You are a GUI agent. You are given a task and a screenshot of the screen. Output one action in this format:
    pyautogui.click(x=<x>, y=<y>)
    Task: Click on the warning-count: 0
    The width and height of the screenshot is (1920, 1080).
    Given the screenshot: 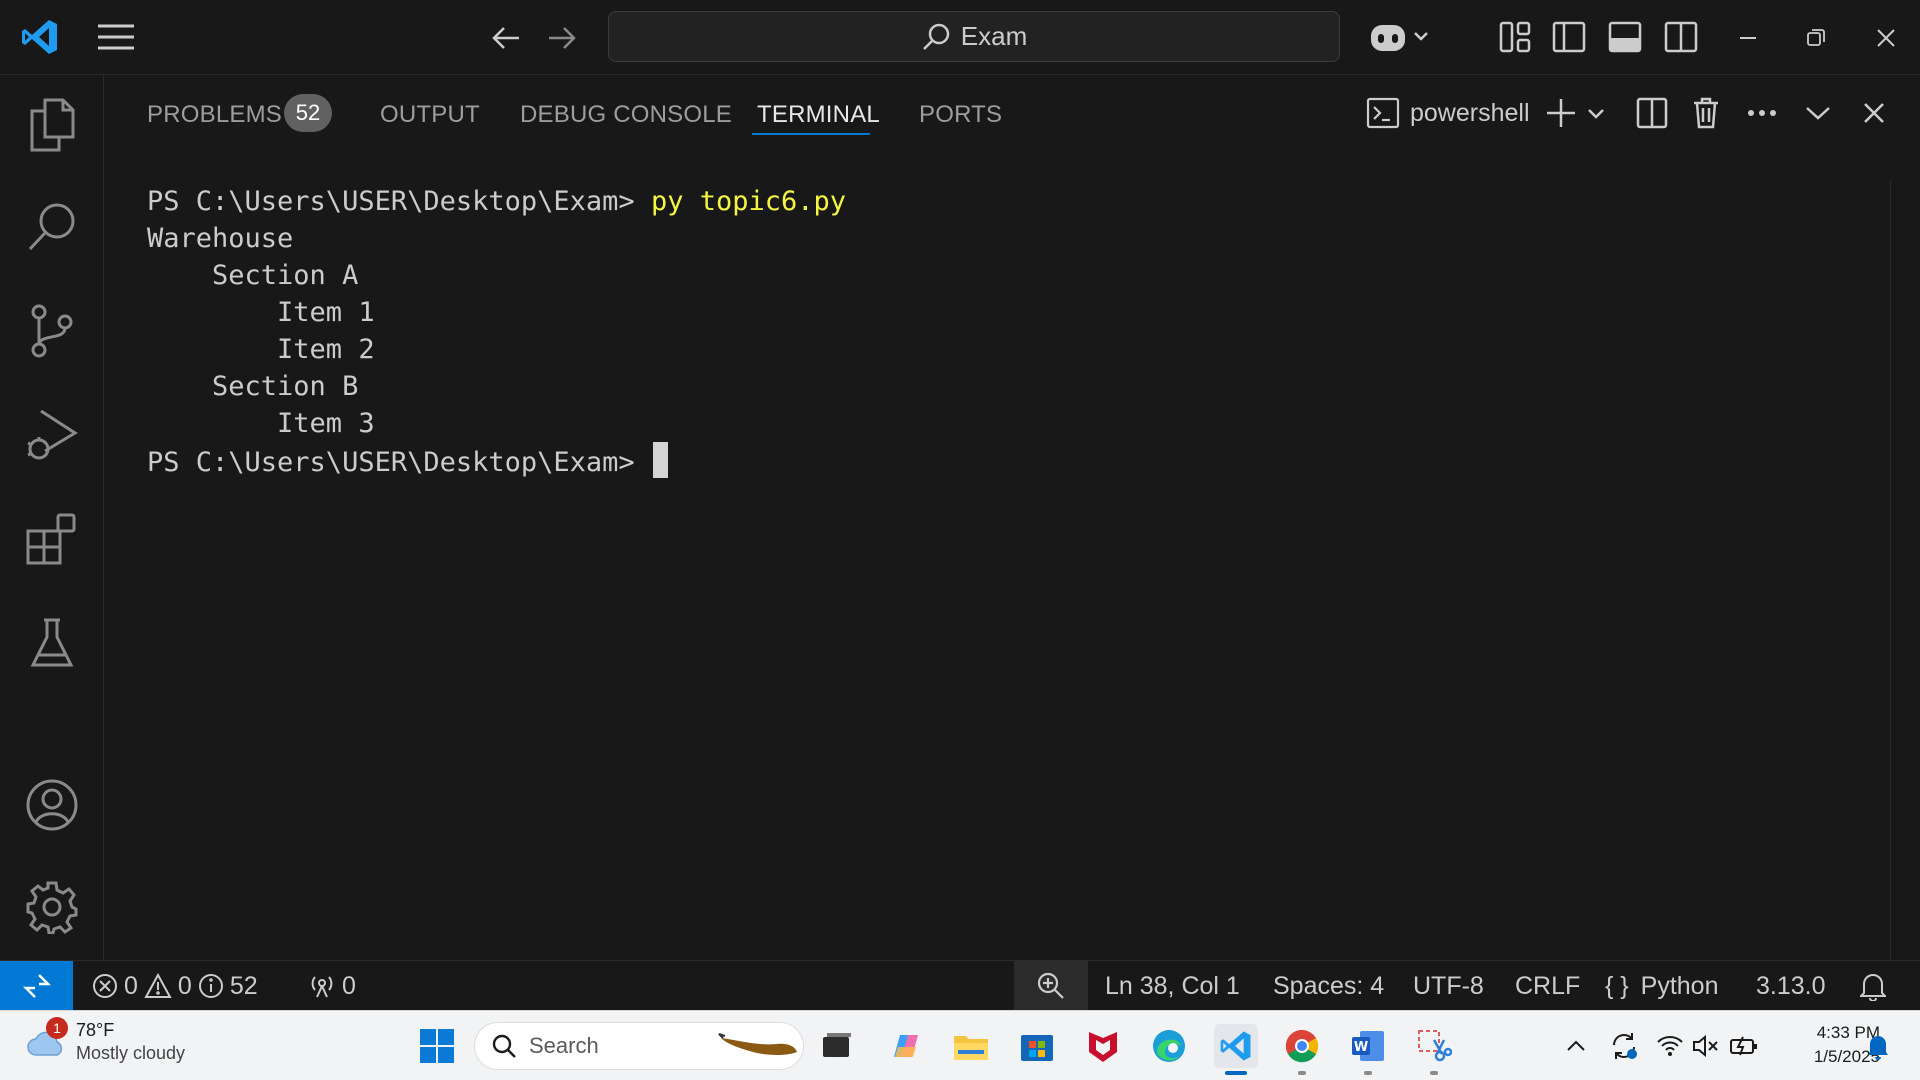 What is the action you would take?
    pyautogui.click(x=184, y=985)
    